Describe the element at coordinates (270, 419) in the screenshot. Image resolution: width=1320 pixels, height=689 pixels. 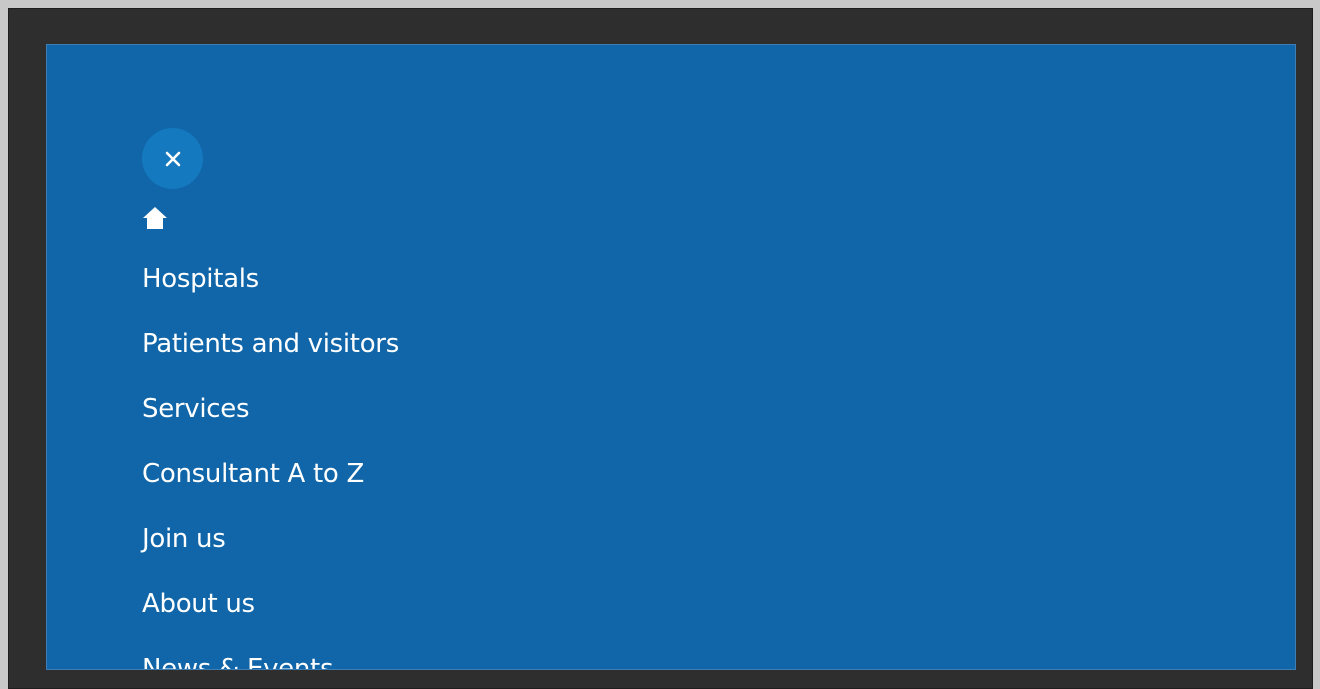
I see `nav-item-services: Services` at that location.